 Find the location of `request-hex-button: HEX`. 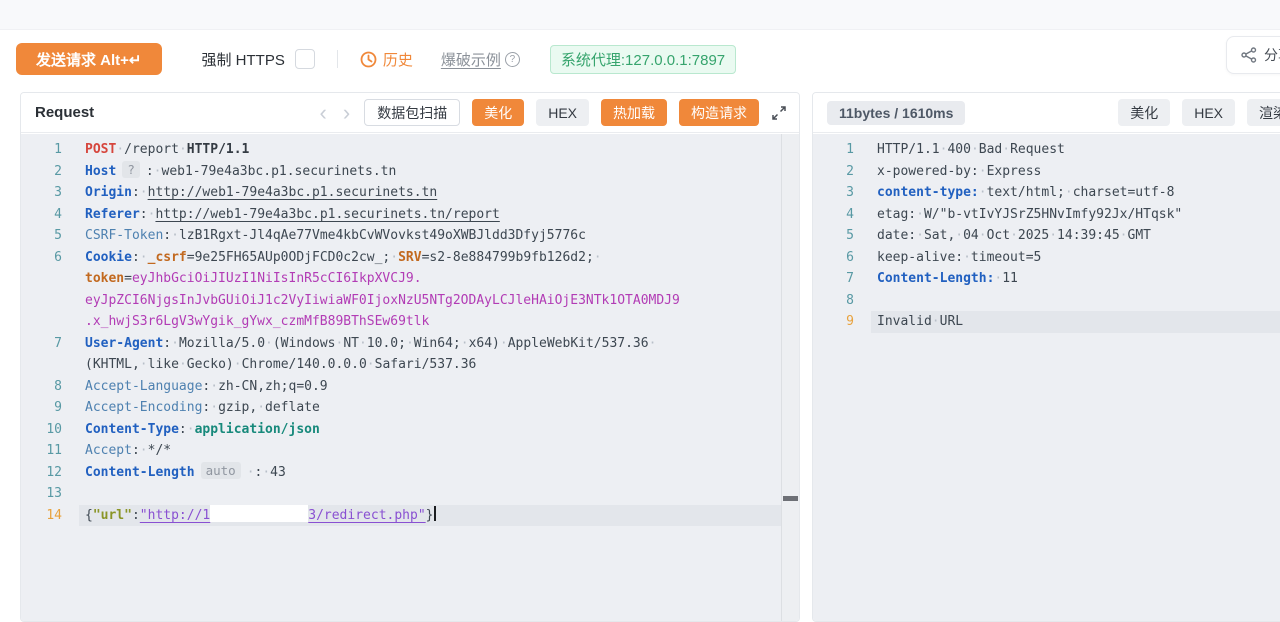

request-hex-button: HEX is located at coordinates (562, 112).